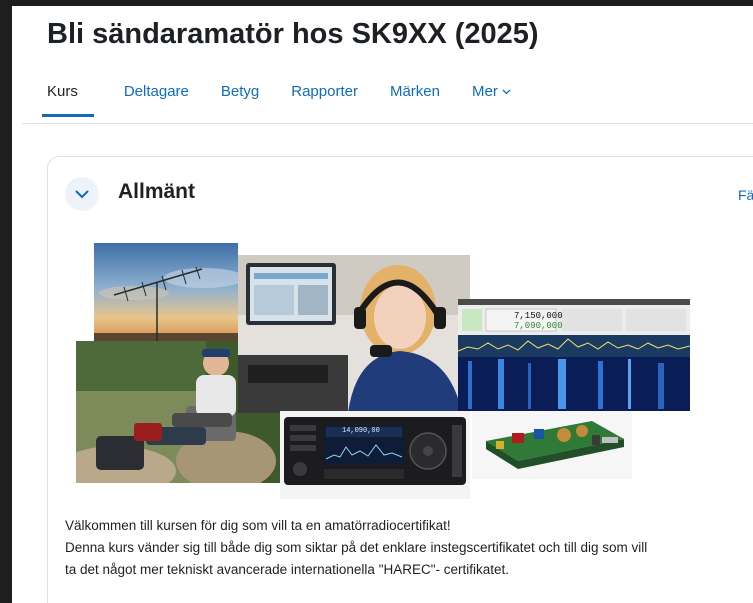 Image resolution: width=753 pixels, height=603 pixels. Describe the element at coordinates (538, 326) in the screenshot. I see `sdr-frequency-display-2: 7,090,000` at that location.